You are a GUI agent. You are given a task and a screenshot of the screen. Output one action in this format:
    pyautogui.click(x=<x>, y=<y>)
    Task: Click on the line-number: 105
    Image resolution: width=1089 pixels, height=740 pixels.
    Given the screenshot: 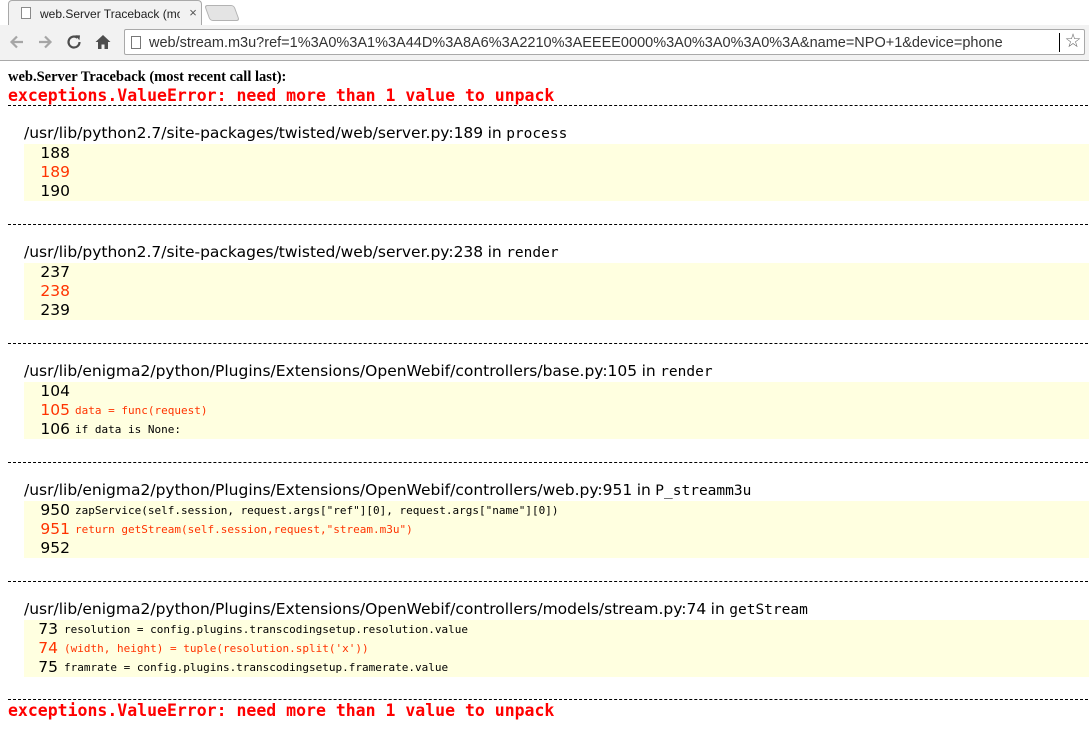 What is the action you would take?
    pyautogui.click(x=55, y=410)
    